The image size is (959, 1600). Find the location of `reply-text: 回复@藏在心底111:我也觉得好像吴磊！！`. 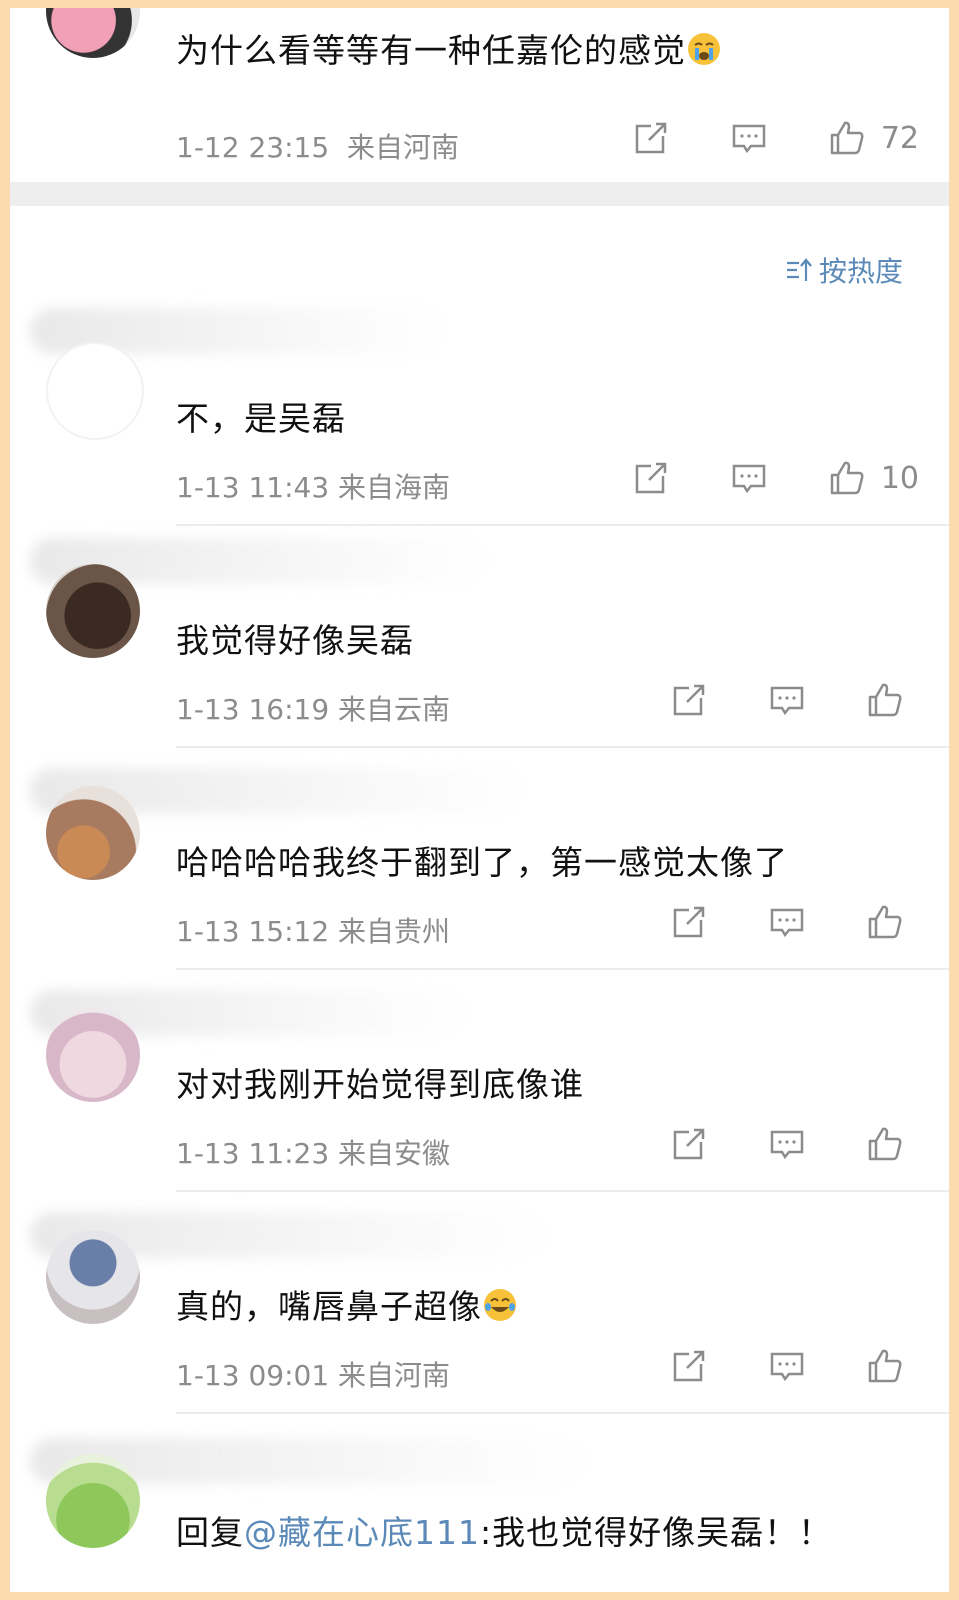

reply-text: 回复@藏在心底111:我也觉得好像吴磊！！ is located at coordinates (504, 1530).